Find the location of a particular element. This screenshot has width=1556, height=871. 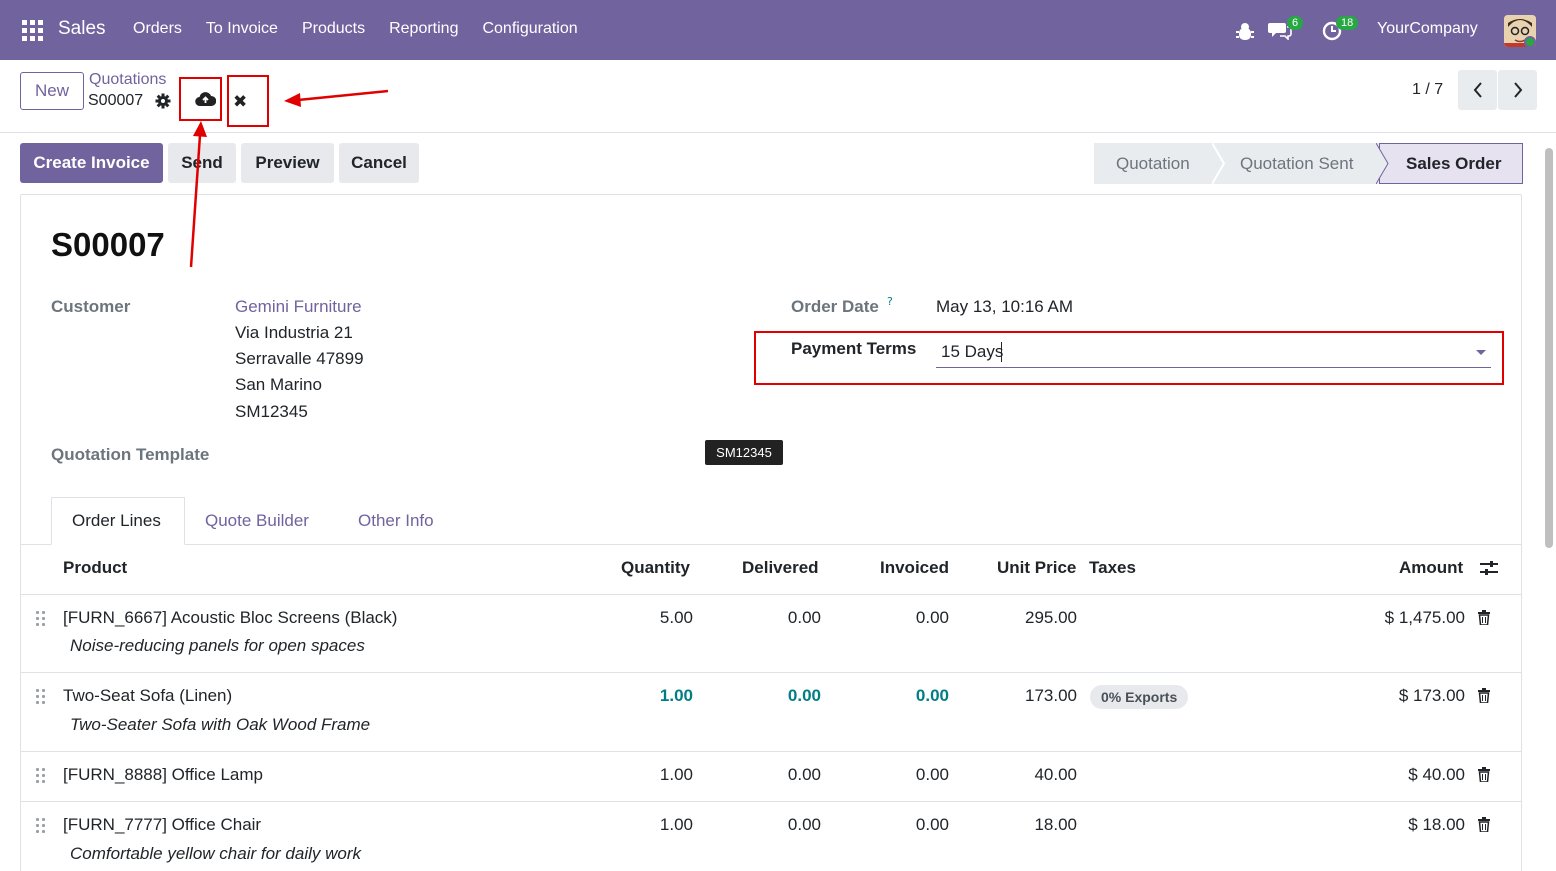

customer-address-line: SM12345 is located at coordinates (271, 411).